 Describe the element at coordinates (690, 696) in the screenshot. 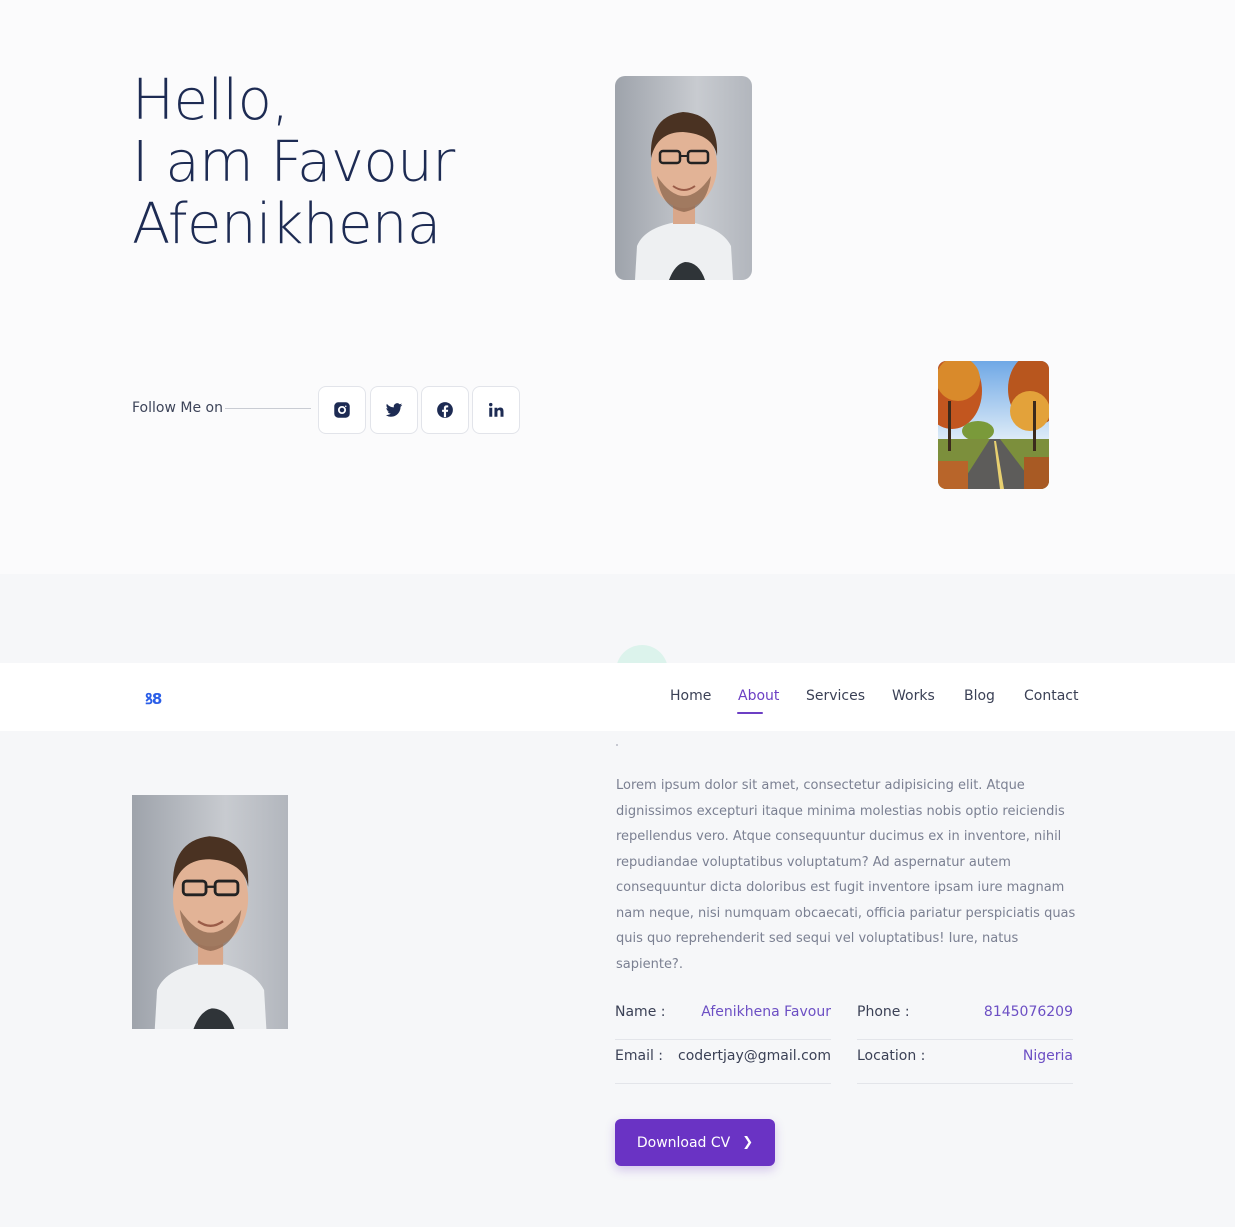

I see `nav-home: Home` at that location.